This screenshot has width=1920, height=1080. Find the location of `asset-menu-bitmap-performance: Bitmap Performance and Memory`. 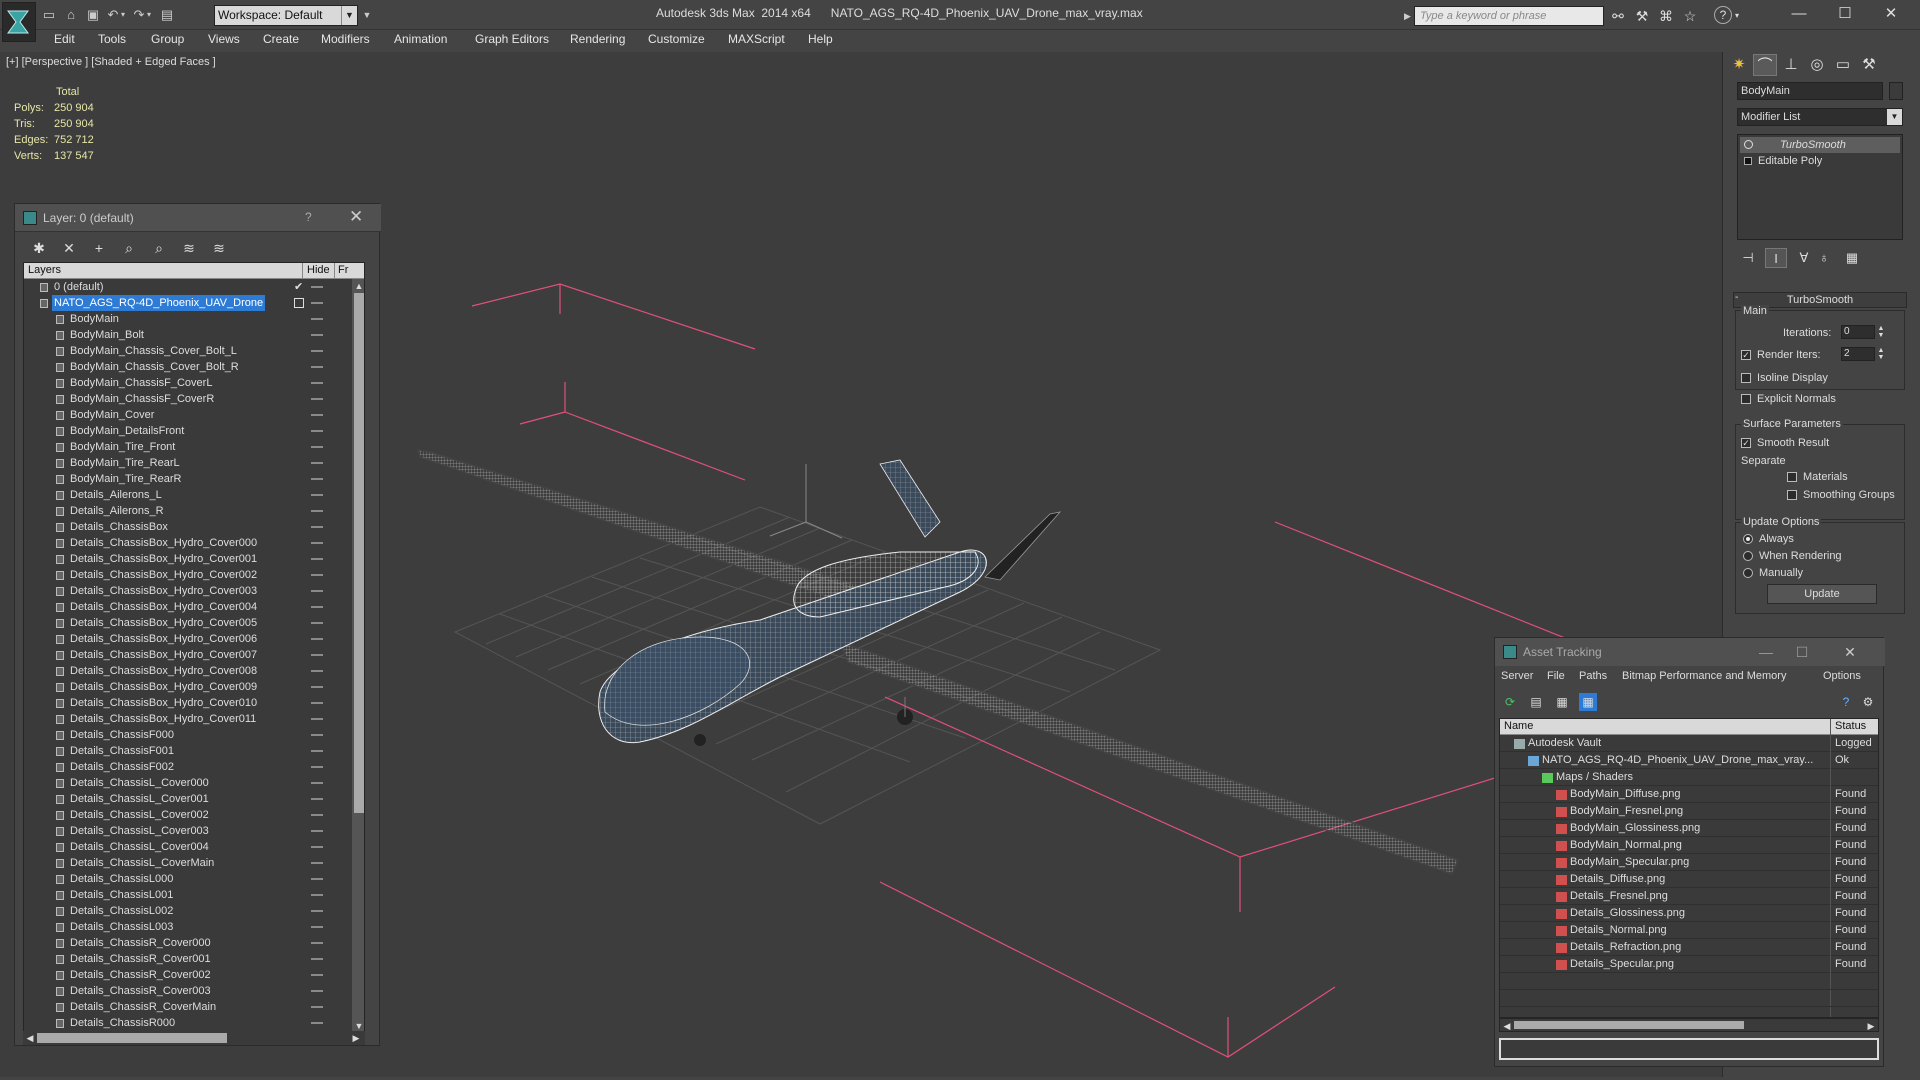

asset-menu-bitmap-performance: Bitmap Performance and Memory is located at coordinates (1704, 676).